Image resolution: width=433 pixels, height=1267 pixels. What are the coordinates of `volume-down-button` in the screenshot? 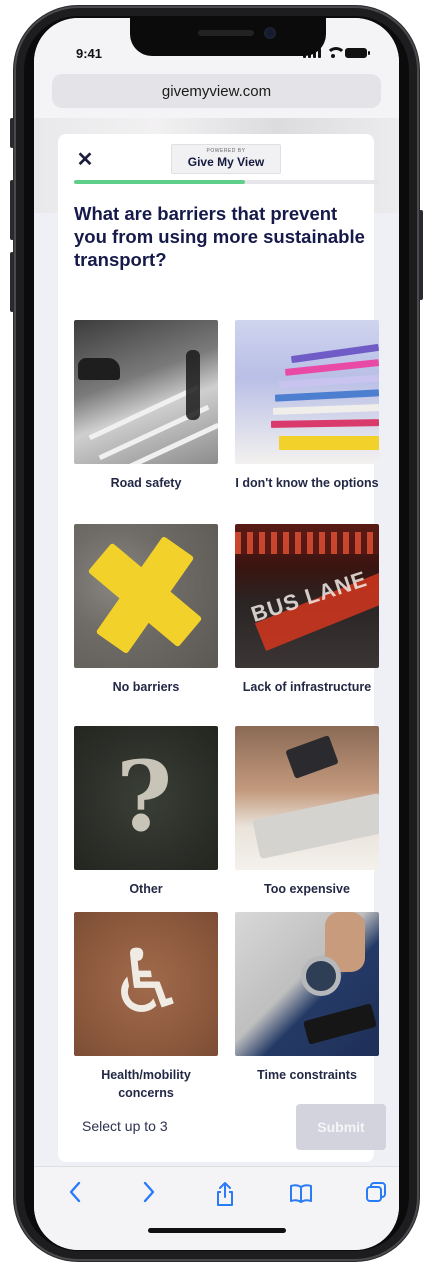 It's located at (12, 282).